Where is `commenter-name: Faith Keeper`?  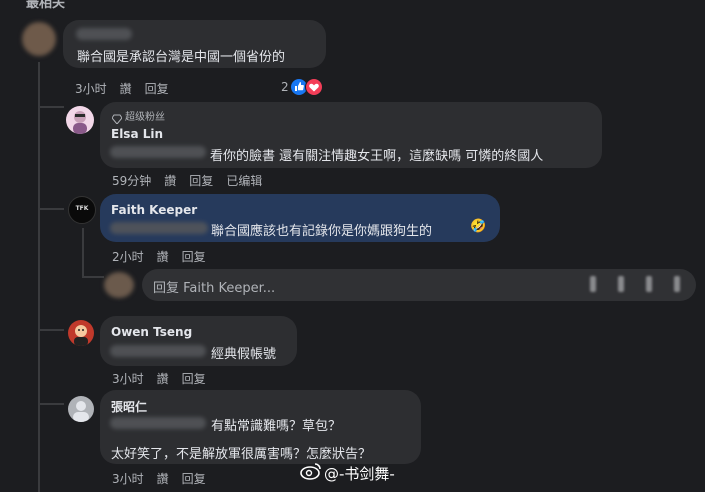
commenter-name: Faith Keeper is located at coordinates (154, 210).